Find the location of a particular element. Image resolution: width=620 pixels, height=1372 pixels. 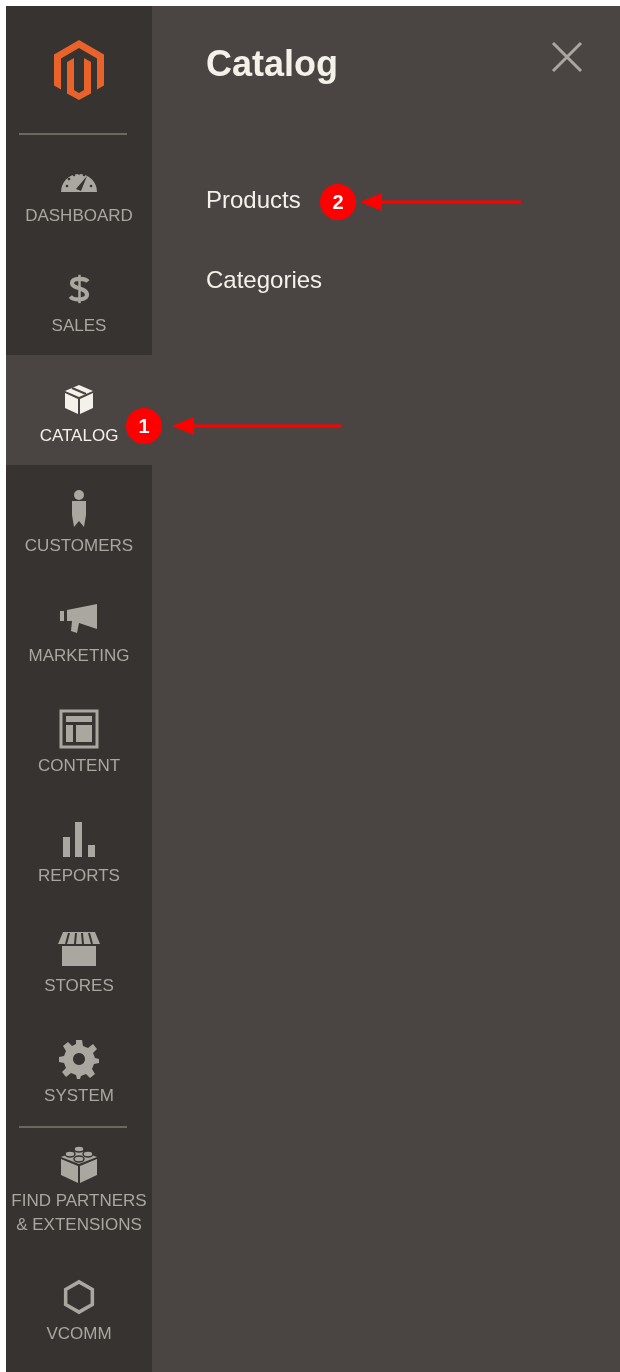

store-icon is located at coordinates (79, 949).